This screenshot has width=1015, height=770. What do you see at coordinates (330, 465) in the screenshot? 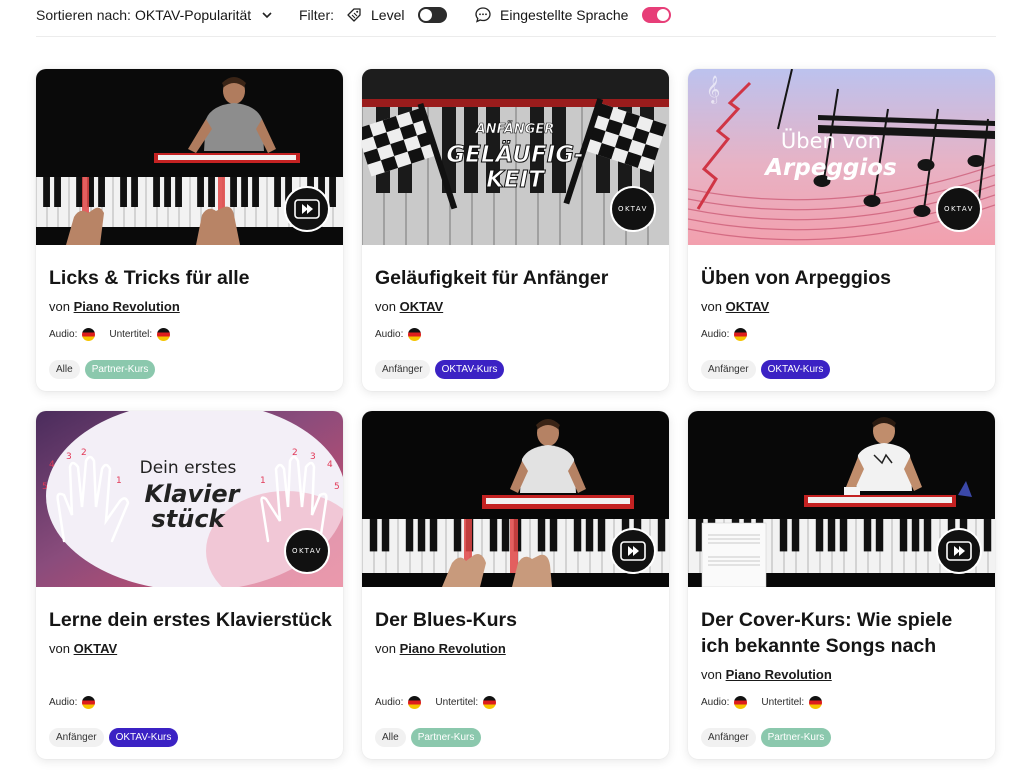
I see `finger-number: 4` at bounding box center [330, 465].